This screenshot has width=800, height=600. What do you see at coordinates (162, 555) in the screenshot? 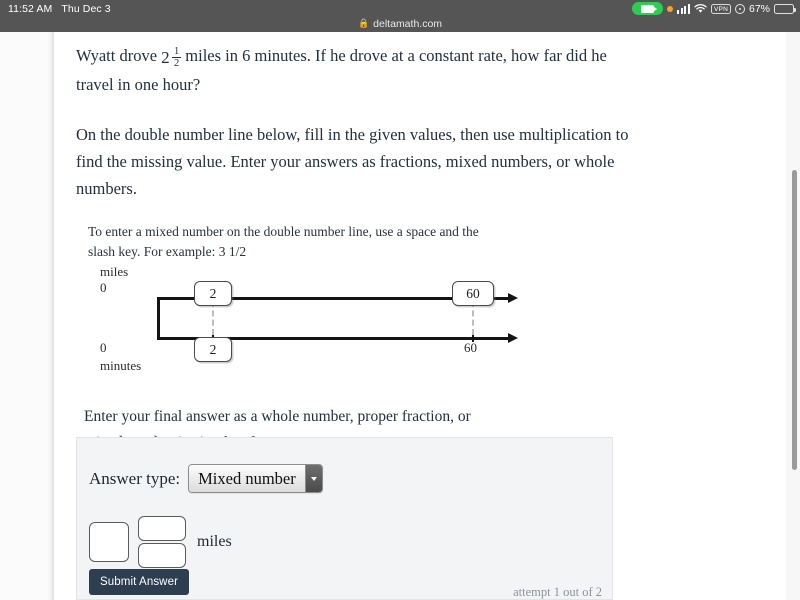
I see `answer-denominator-input` at bounding box center [162, 555].